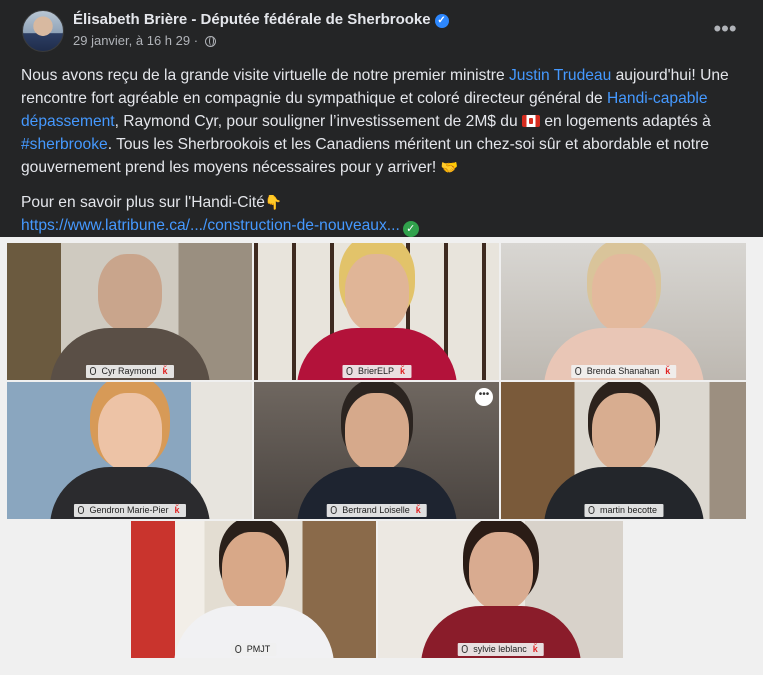 The width and height of the screenshot is (763, 675). I want to click on participant-nametag: sylvie leblanc ǩ, so click(500, 649).